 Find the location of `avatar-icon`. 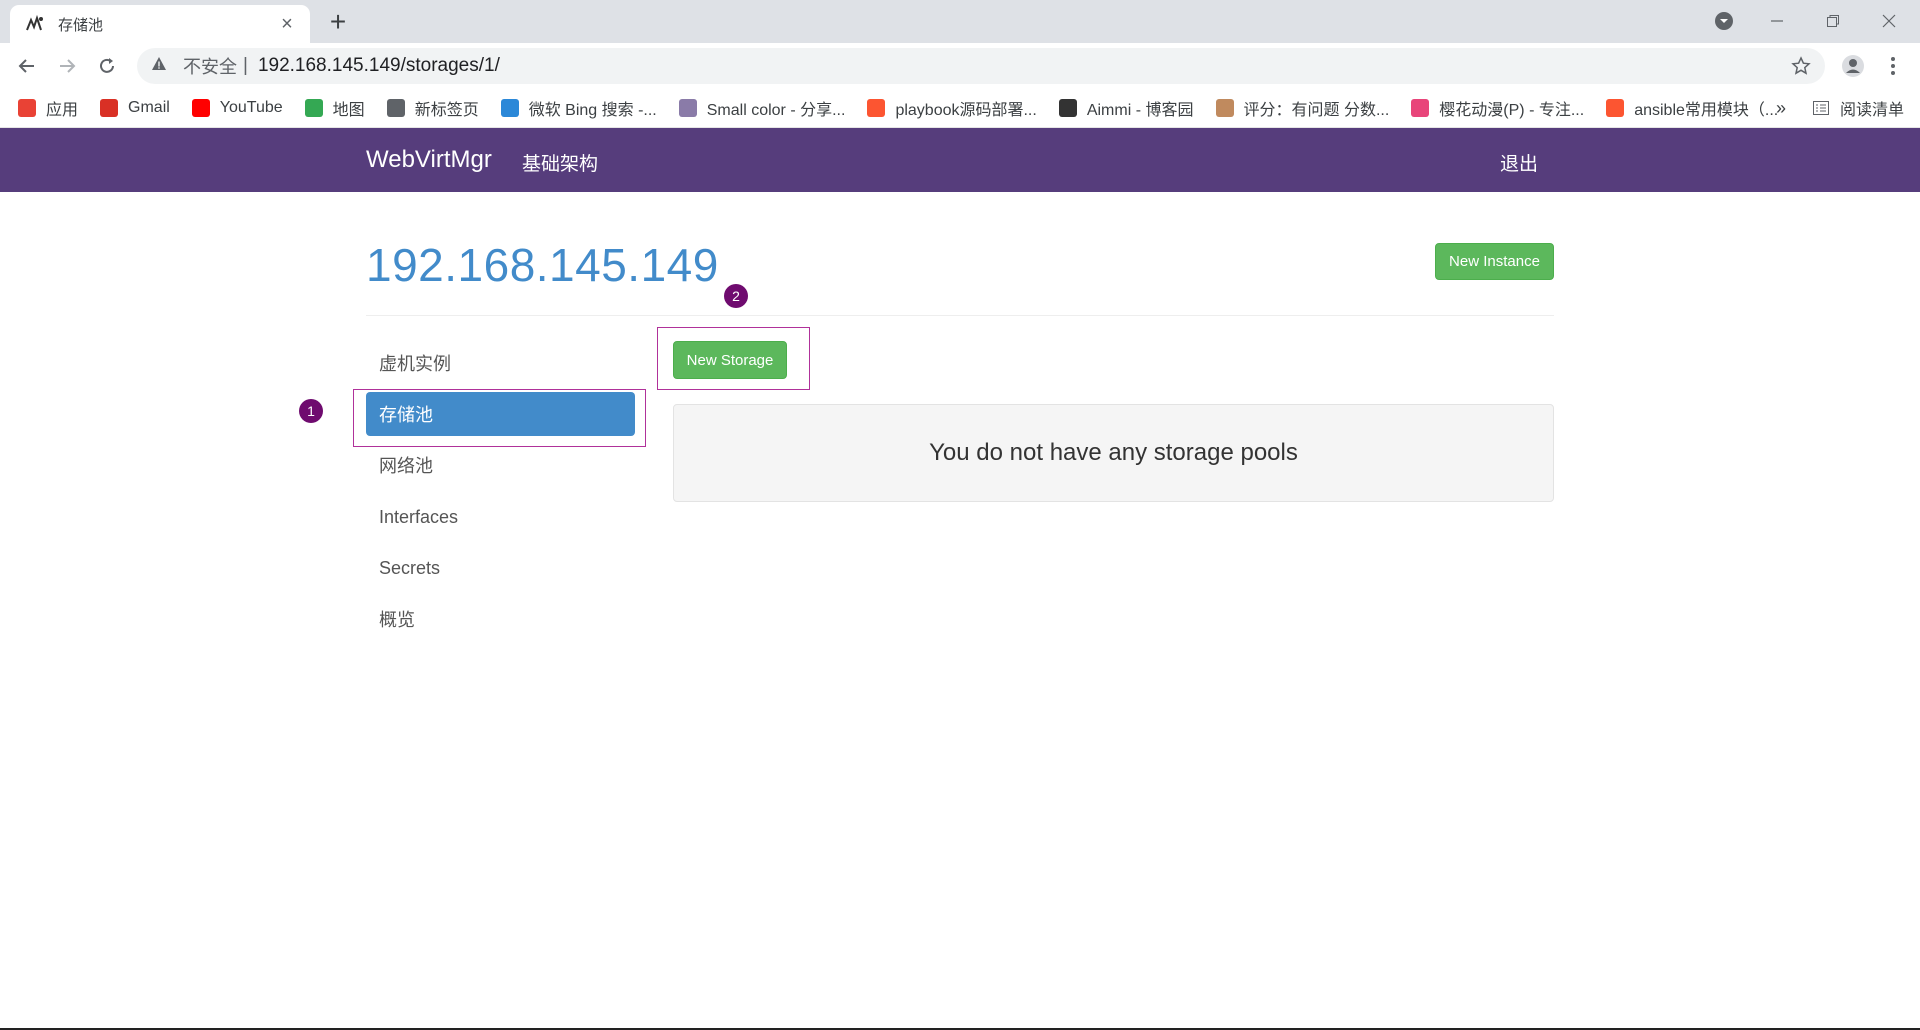

avatar-icon is located at coordinates (1224, 107).